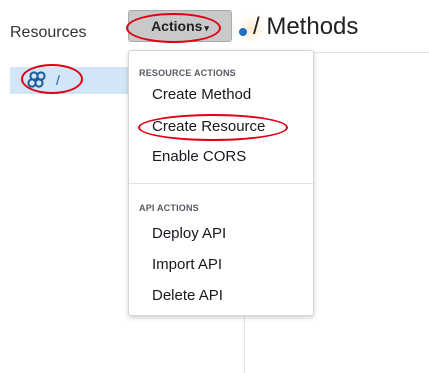 The image size is (429, 373). What do you see at coordinates (48, 32) in the screenshot?
I see `resources-heading: Resources` at bounding box center [48, 32].